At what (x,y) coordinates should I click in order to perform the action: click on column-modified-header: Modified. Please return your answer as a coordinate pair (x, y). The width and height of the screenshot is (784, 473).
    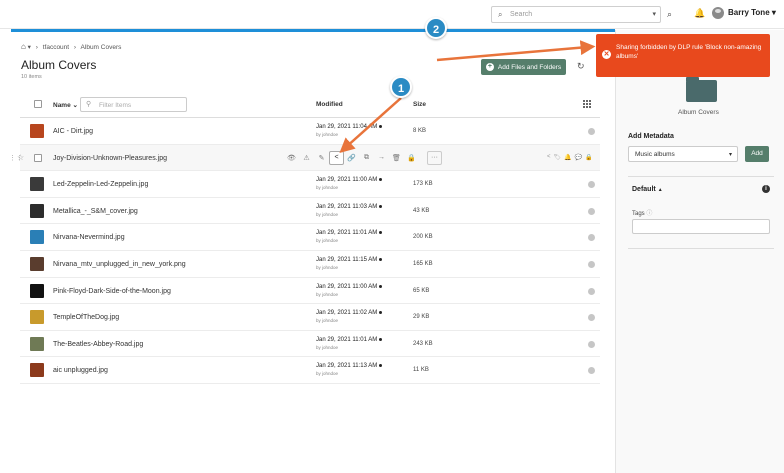
    Looking at the image, I should click on (329, 104).